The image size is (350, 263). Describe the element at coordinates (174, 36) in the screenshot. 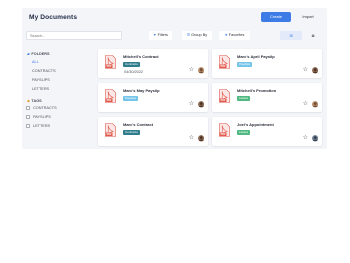

I see `toolbar: ▼Filters ☰Group By ★Favorites ⊞ ≣` at that location.